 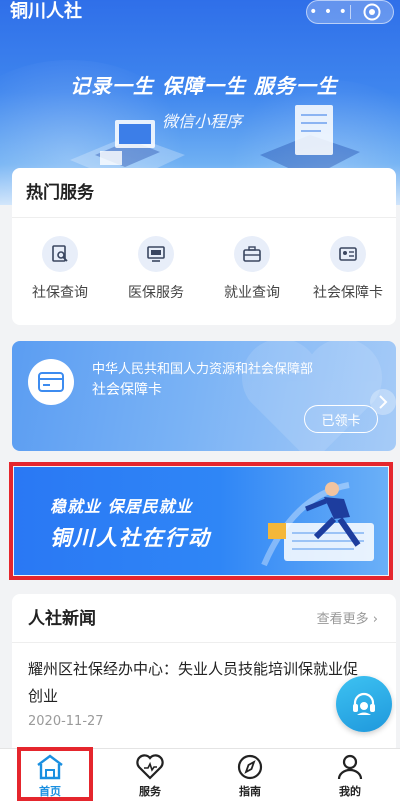 I want to click on news-more-link: 查看更多 ›, so click(x=347, y=617).